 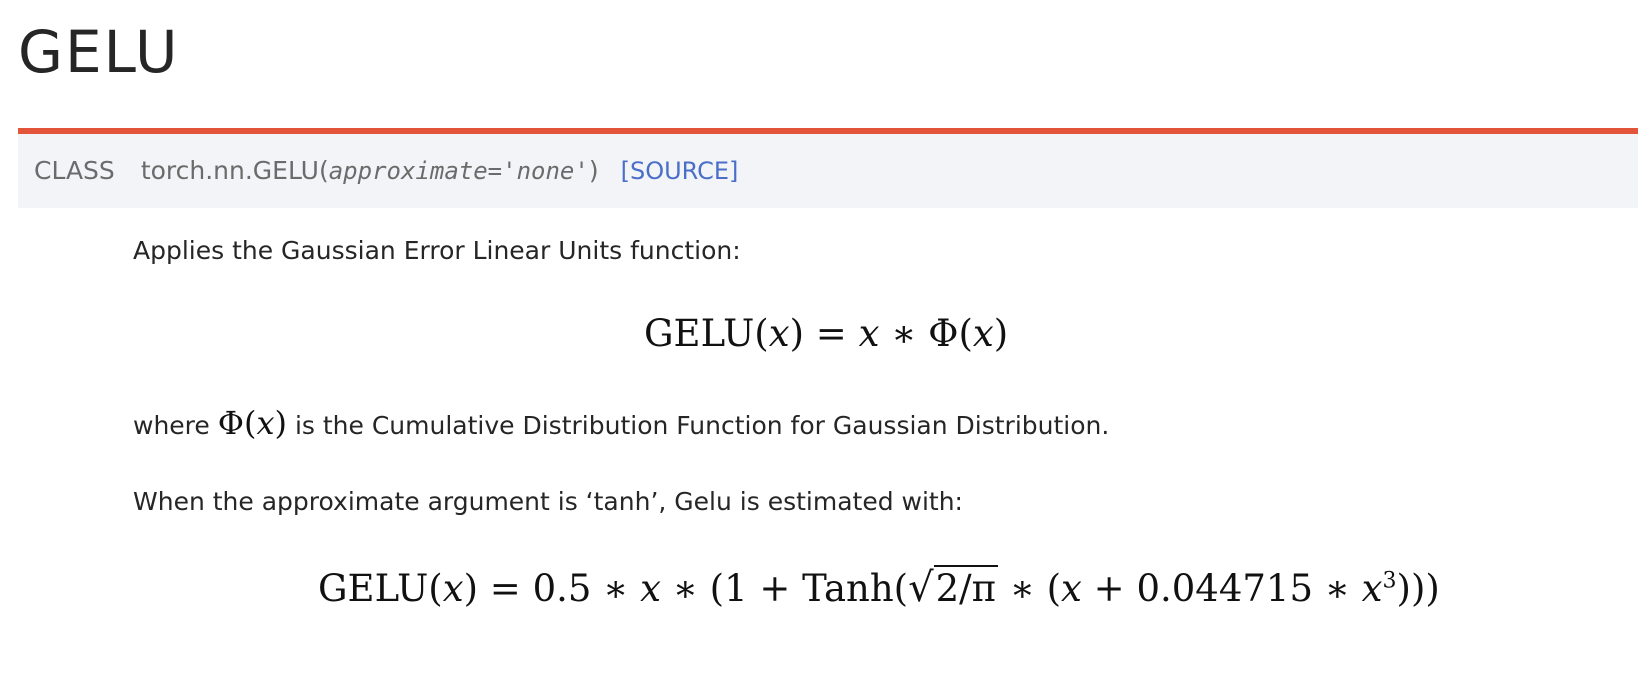 What do you see at coordinates (869, 333) in the screenshot?
I see `eq1-x2: x` at bounding box center [869, 333].